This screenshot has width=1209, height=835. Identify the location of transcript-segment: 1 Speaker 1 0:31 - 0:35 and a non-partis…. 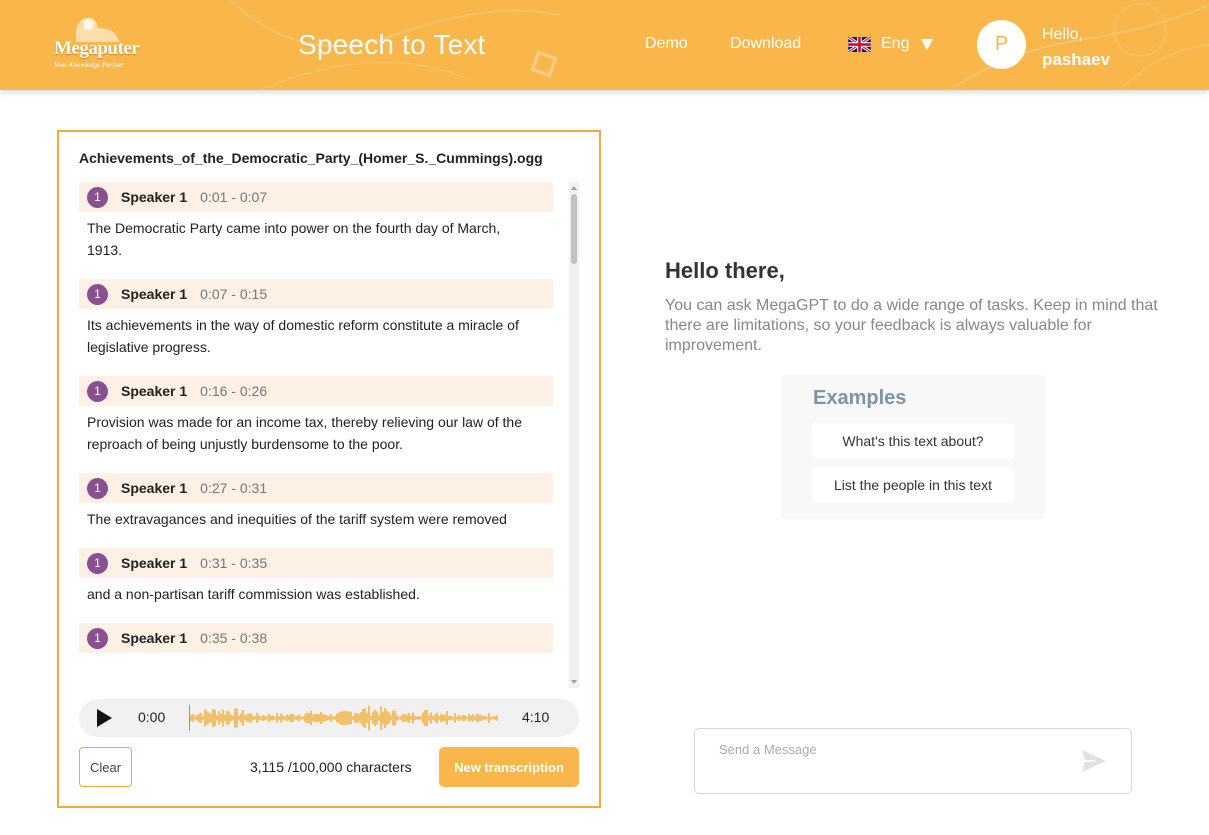
(316, 576).